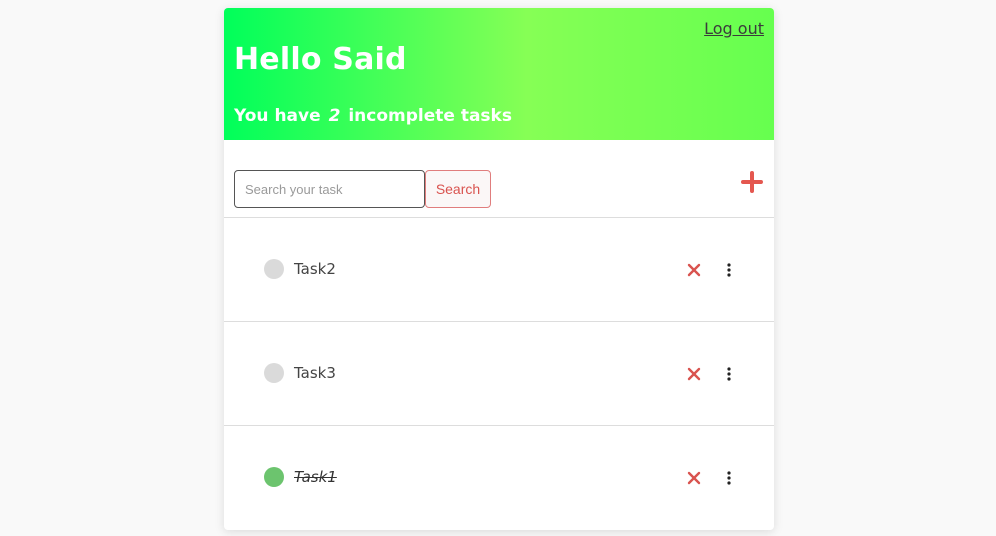 This screenshot has height=536, width=996. What do you see at coordinates (274, 477) in the screenshot?
I see `task-complete-toggle-checked` at bounding box center [274, 477].